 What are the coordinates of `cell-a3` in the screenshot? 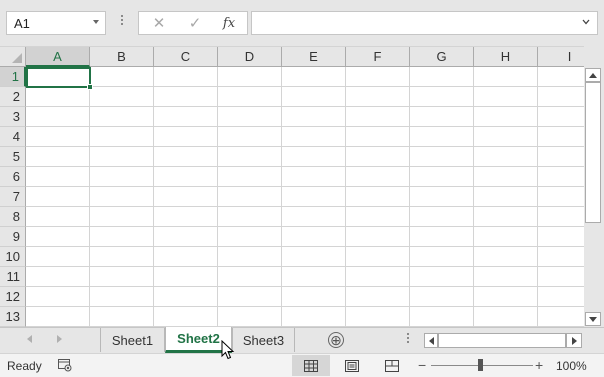 It's located at (58, 117).